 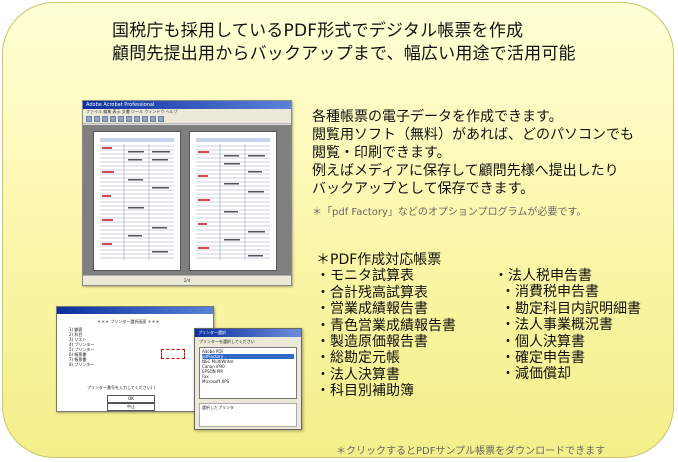 What do you see at coordinates (571, 308) in the screenshot?
I see `report-item: ・勘定科目内訳明細書` at bounding box center [571, 308].